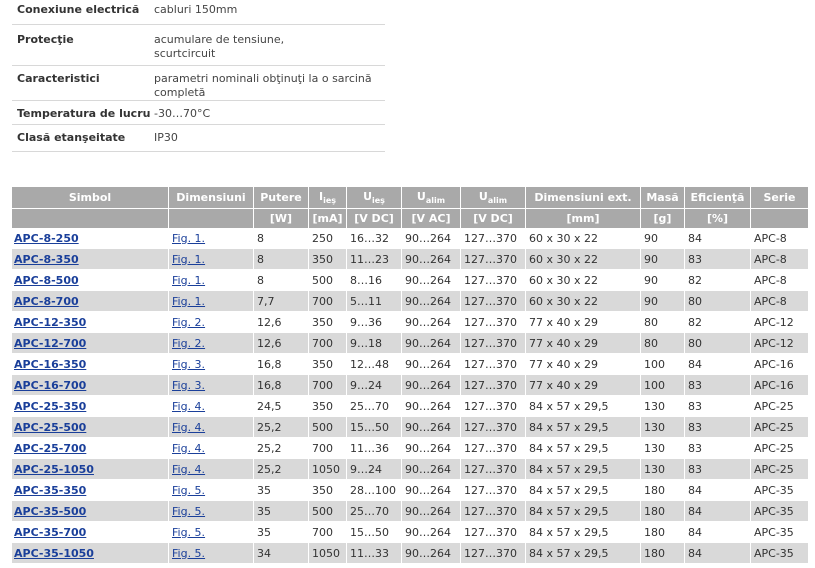  Describe the element at coordinates (211, 532) in the screenshot. I see `figure-cell: Fig. 5.` at that location.